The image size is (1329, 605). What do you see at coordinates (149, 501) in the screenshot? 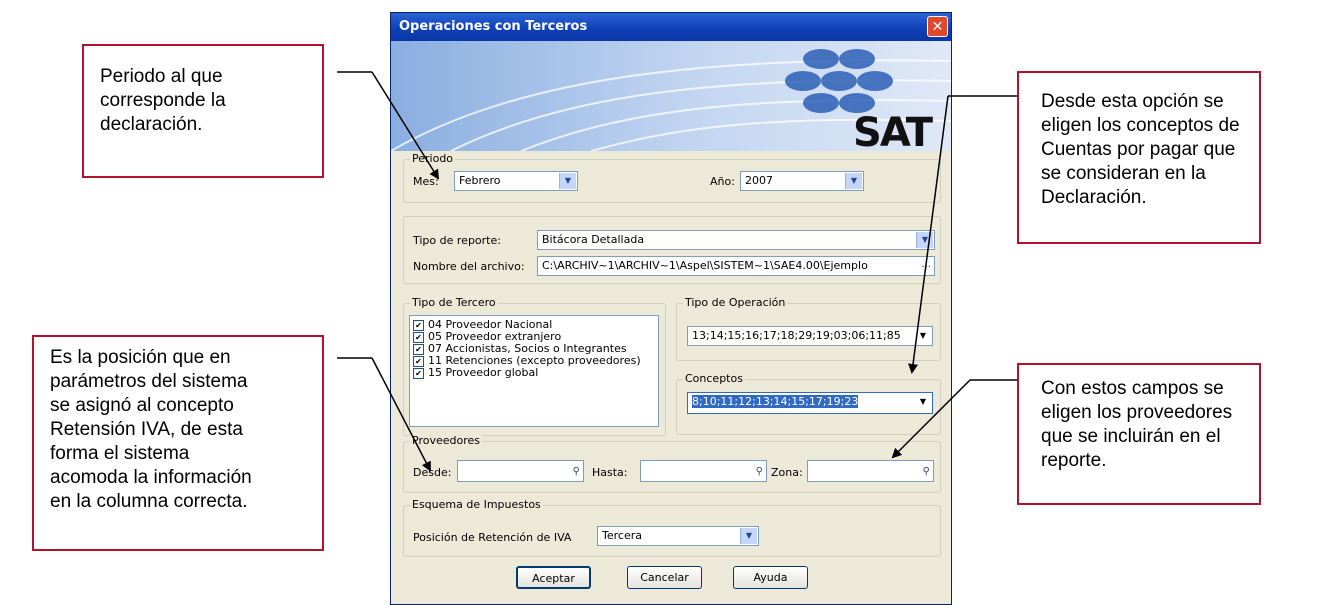
I see `callout-line: en la columna correcta.` at bounding box center [149, 501].